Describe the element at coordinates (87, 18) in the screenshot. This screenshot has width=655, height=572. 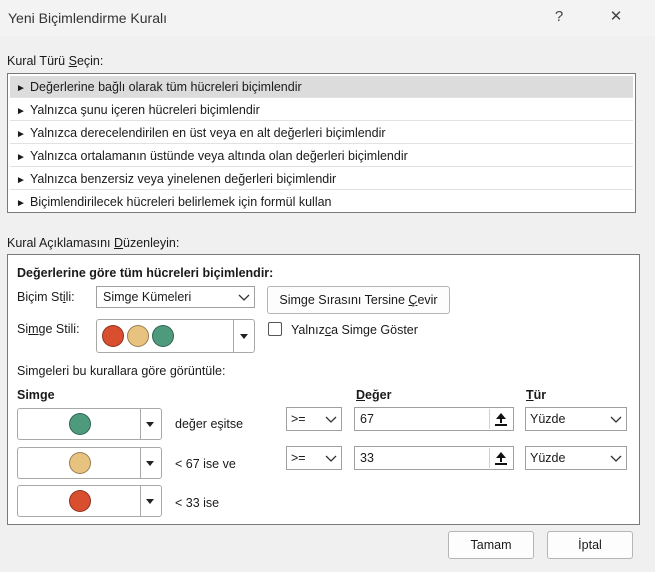
I see `window-title: Yeni Biçimlendirme Kuralı` at that location.